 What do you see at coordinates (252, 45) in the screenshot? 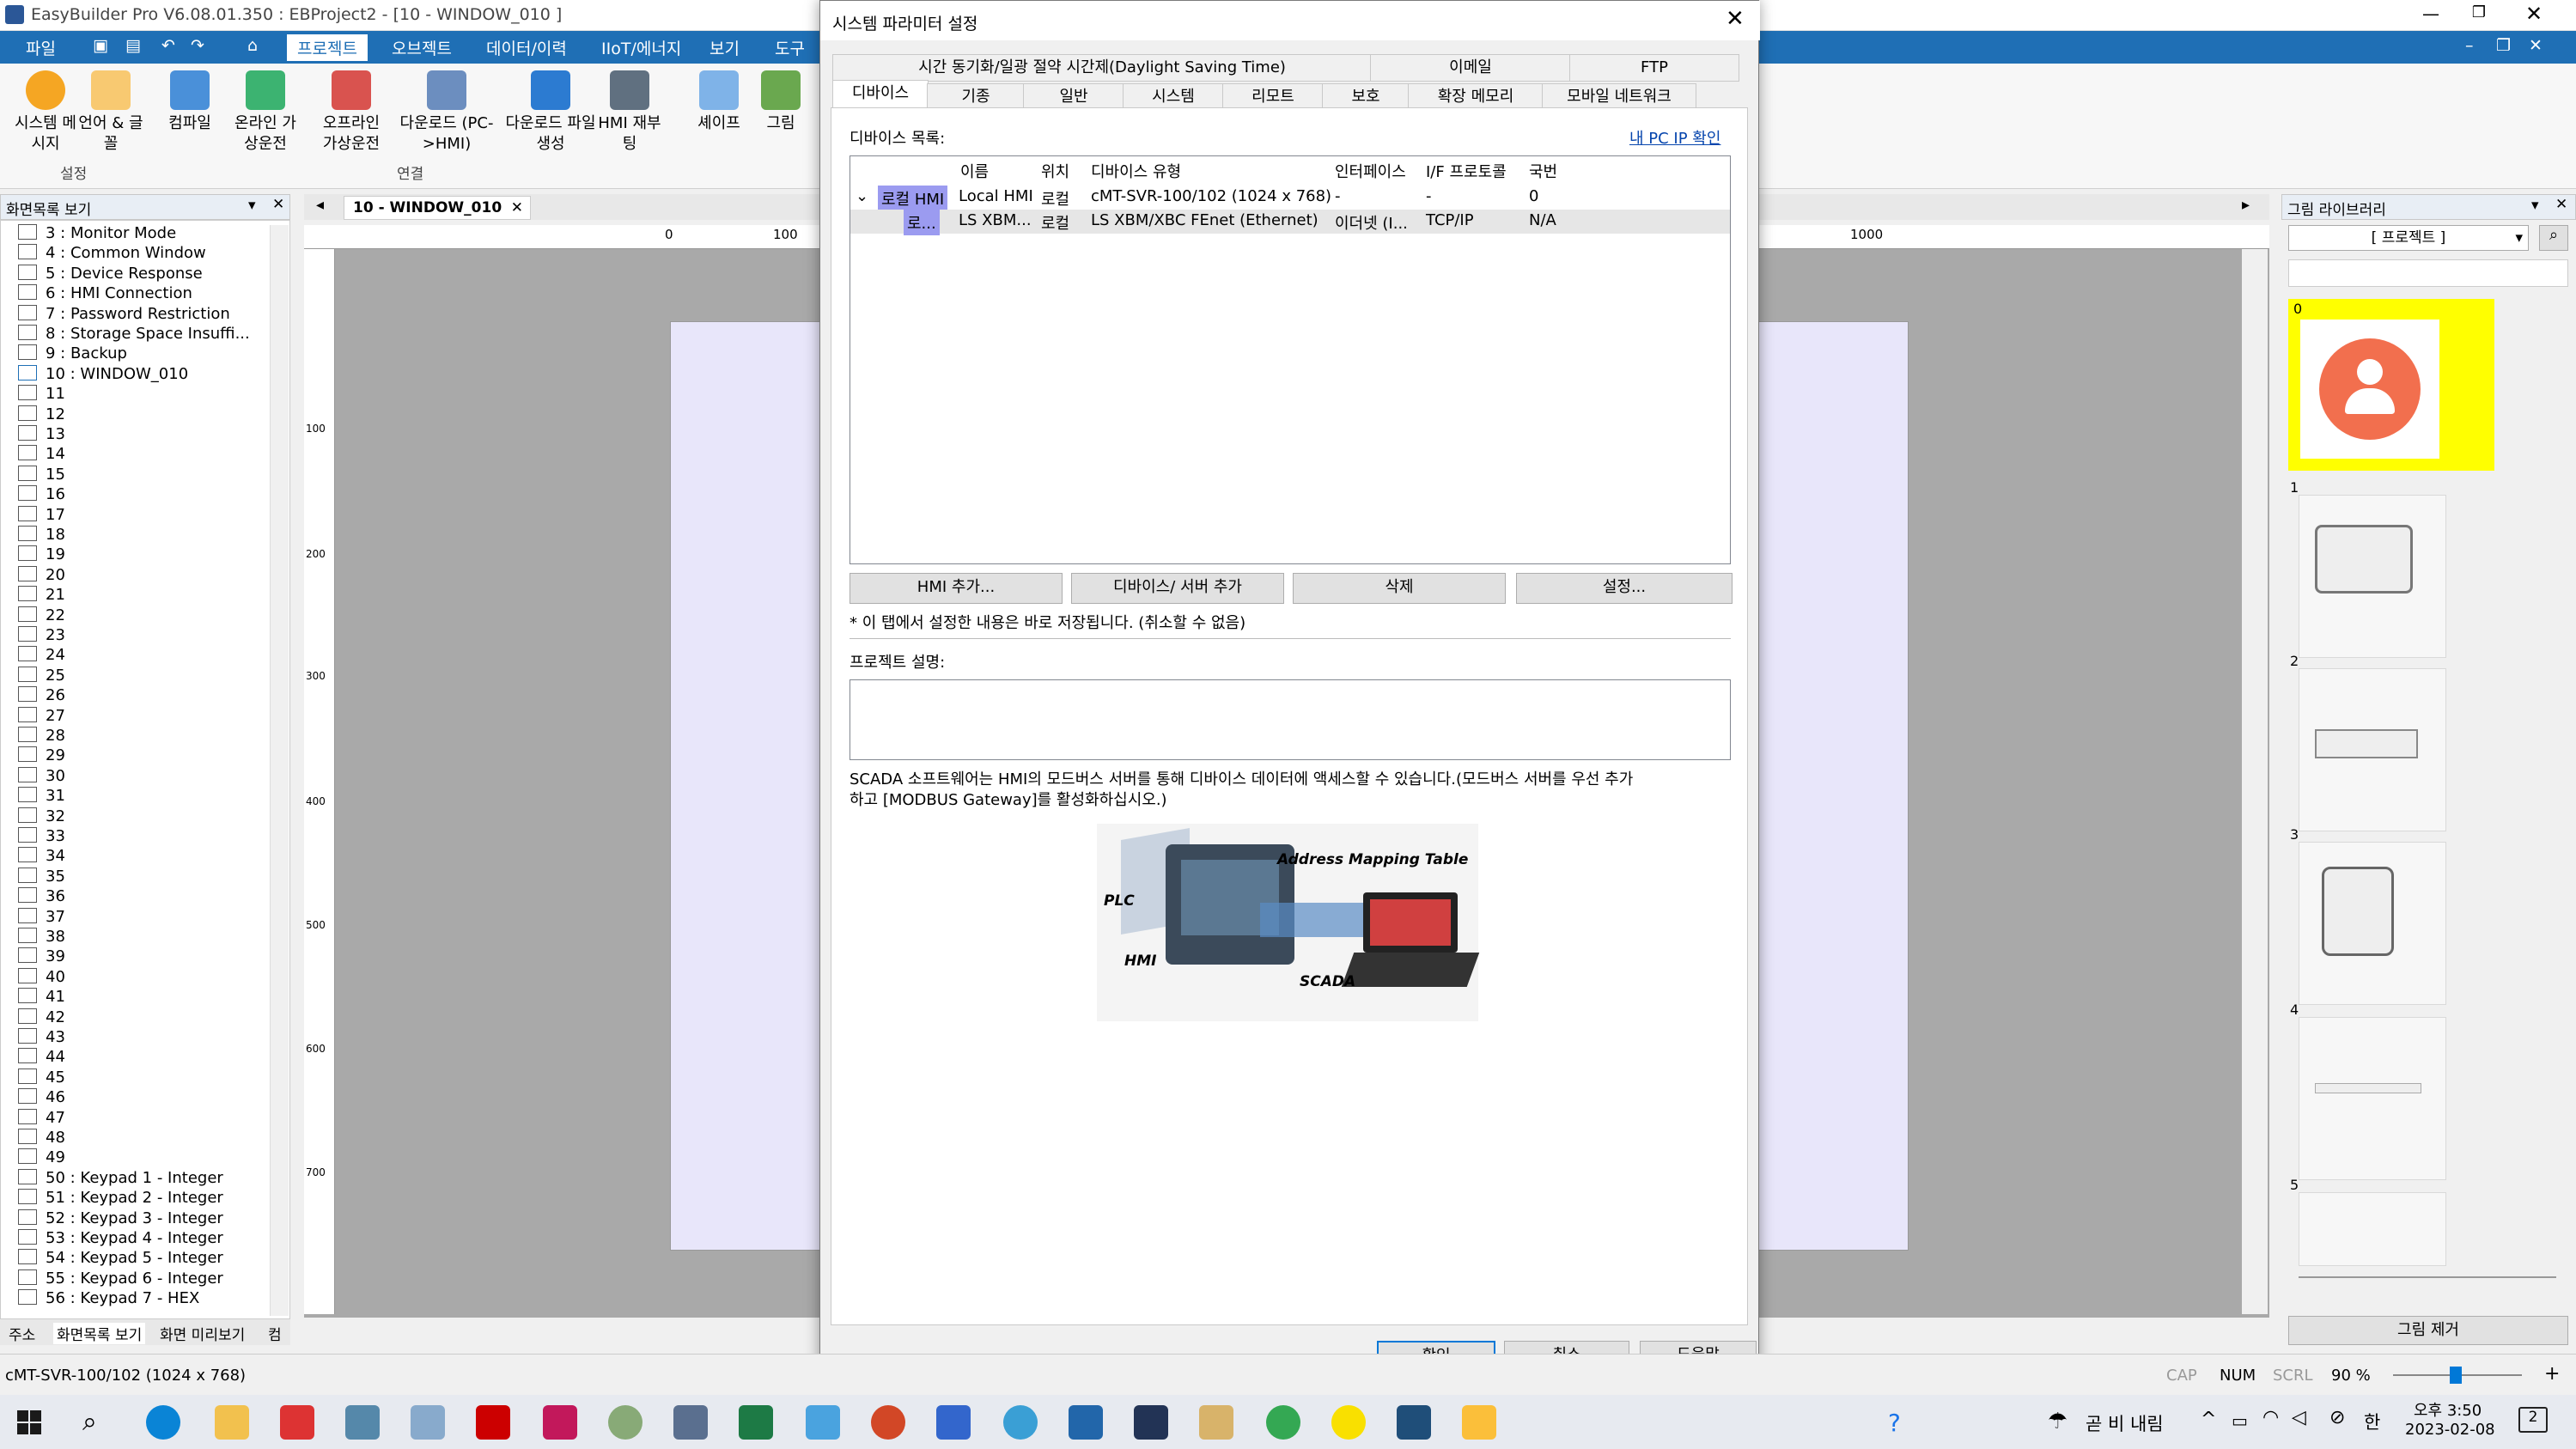
I see `home-icon: ⌂` at bounding box center [252, 45].